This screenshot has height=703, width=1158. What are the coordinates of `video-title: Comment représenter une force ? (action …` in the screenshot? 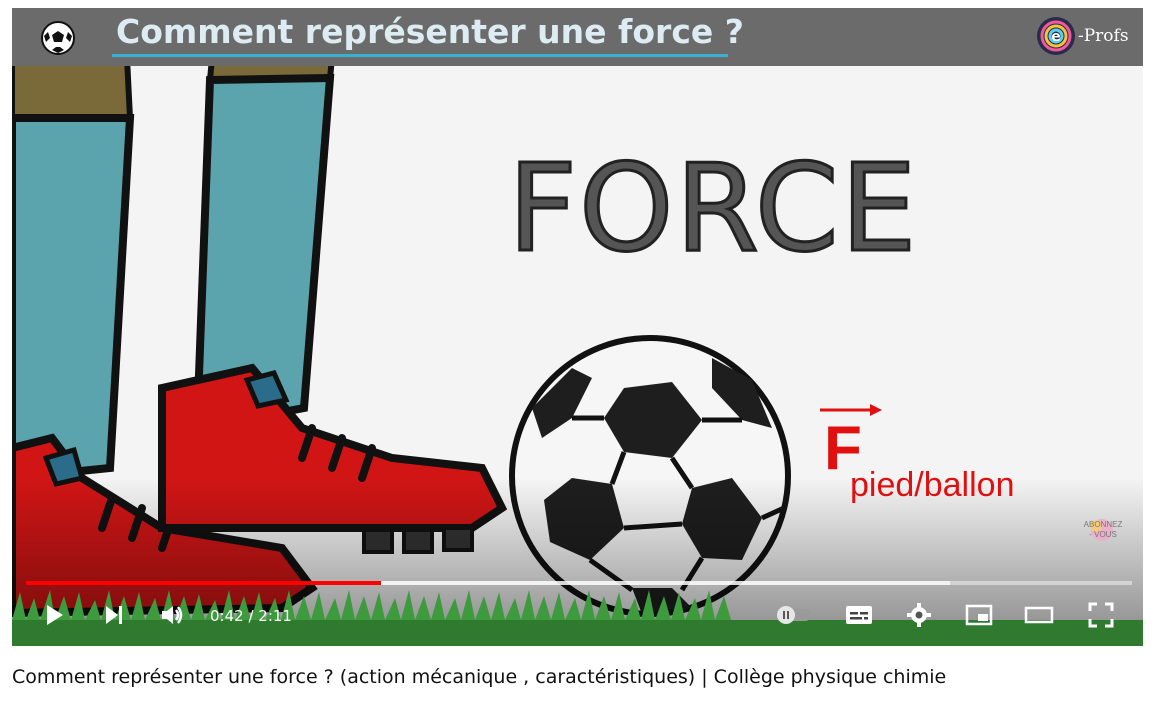 It's located at (479, 677).